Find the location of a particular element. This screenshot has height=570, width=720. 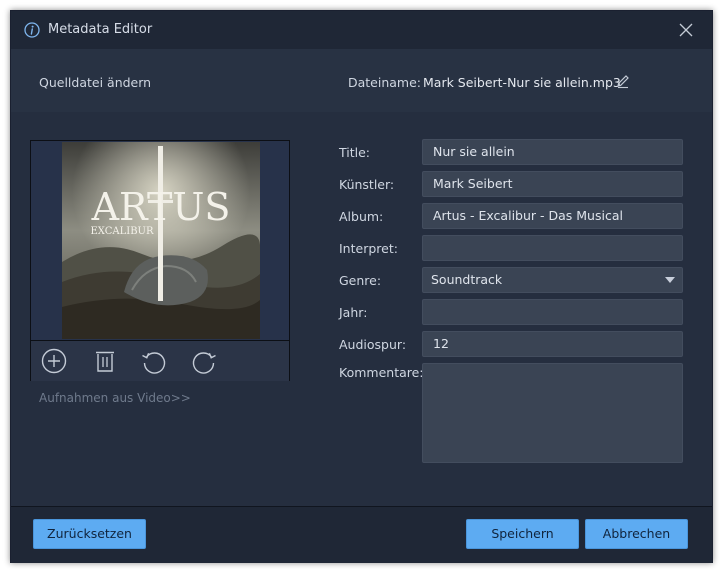

comments-textarea is located at coordinates (552, 413).